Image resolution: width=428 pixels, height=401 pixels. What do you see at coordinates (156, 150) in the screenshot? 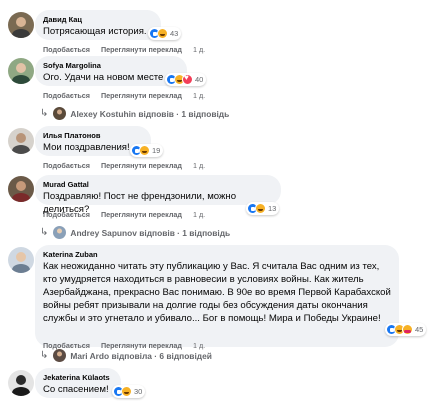
I see `reaction-count: 19` at bounding box center [156, 150].